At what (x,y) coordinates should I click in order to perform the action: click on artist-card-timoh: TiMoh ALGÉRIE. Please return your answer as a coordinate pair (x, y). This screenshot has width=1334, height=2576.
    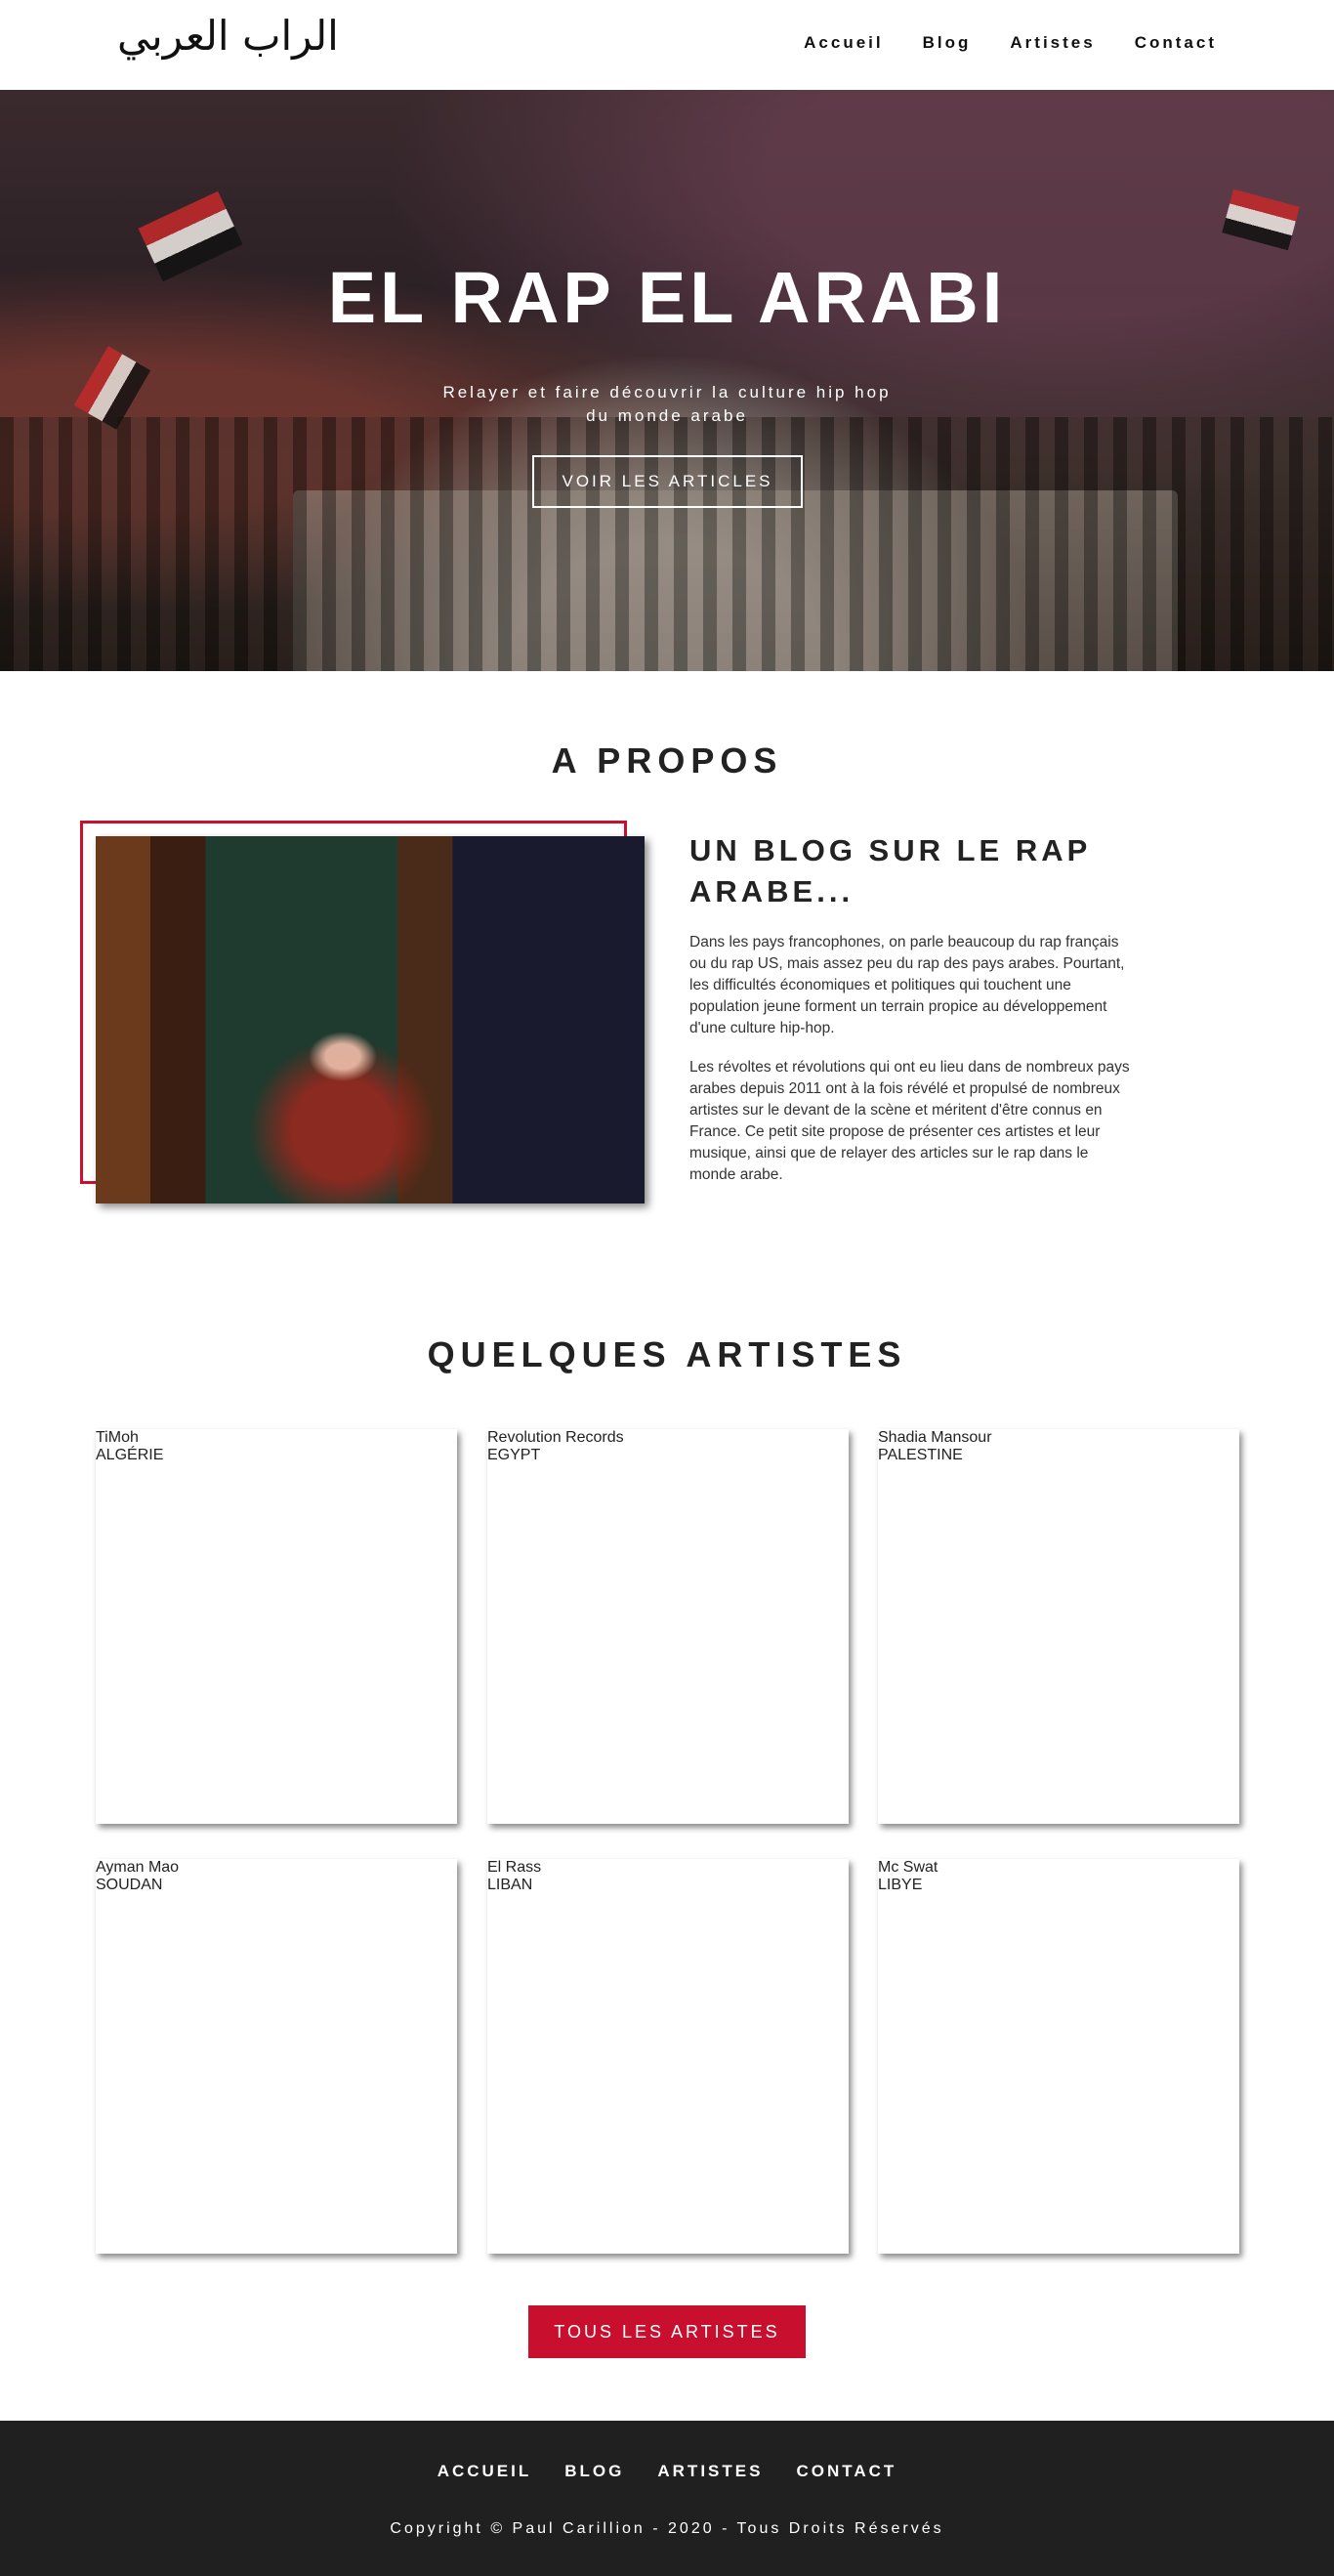
    Looking at the image, I should click on (276, 1626).